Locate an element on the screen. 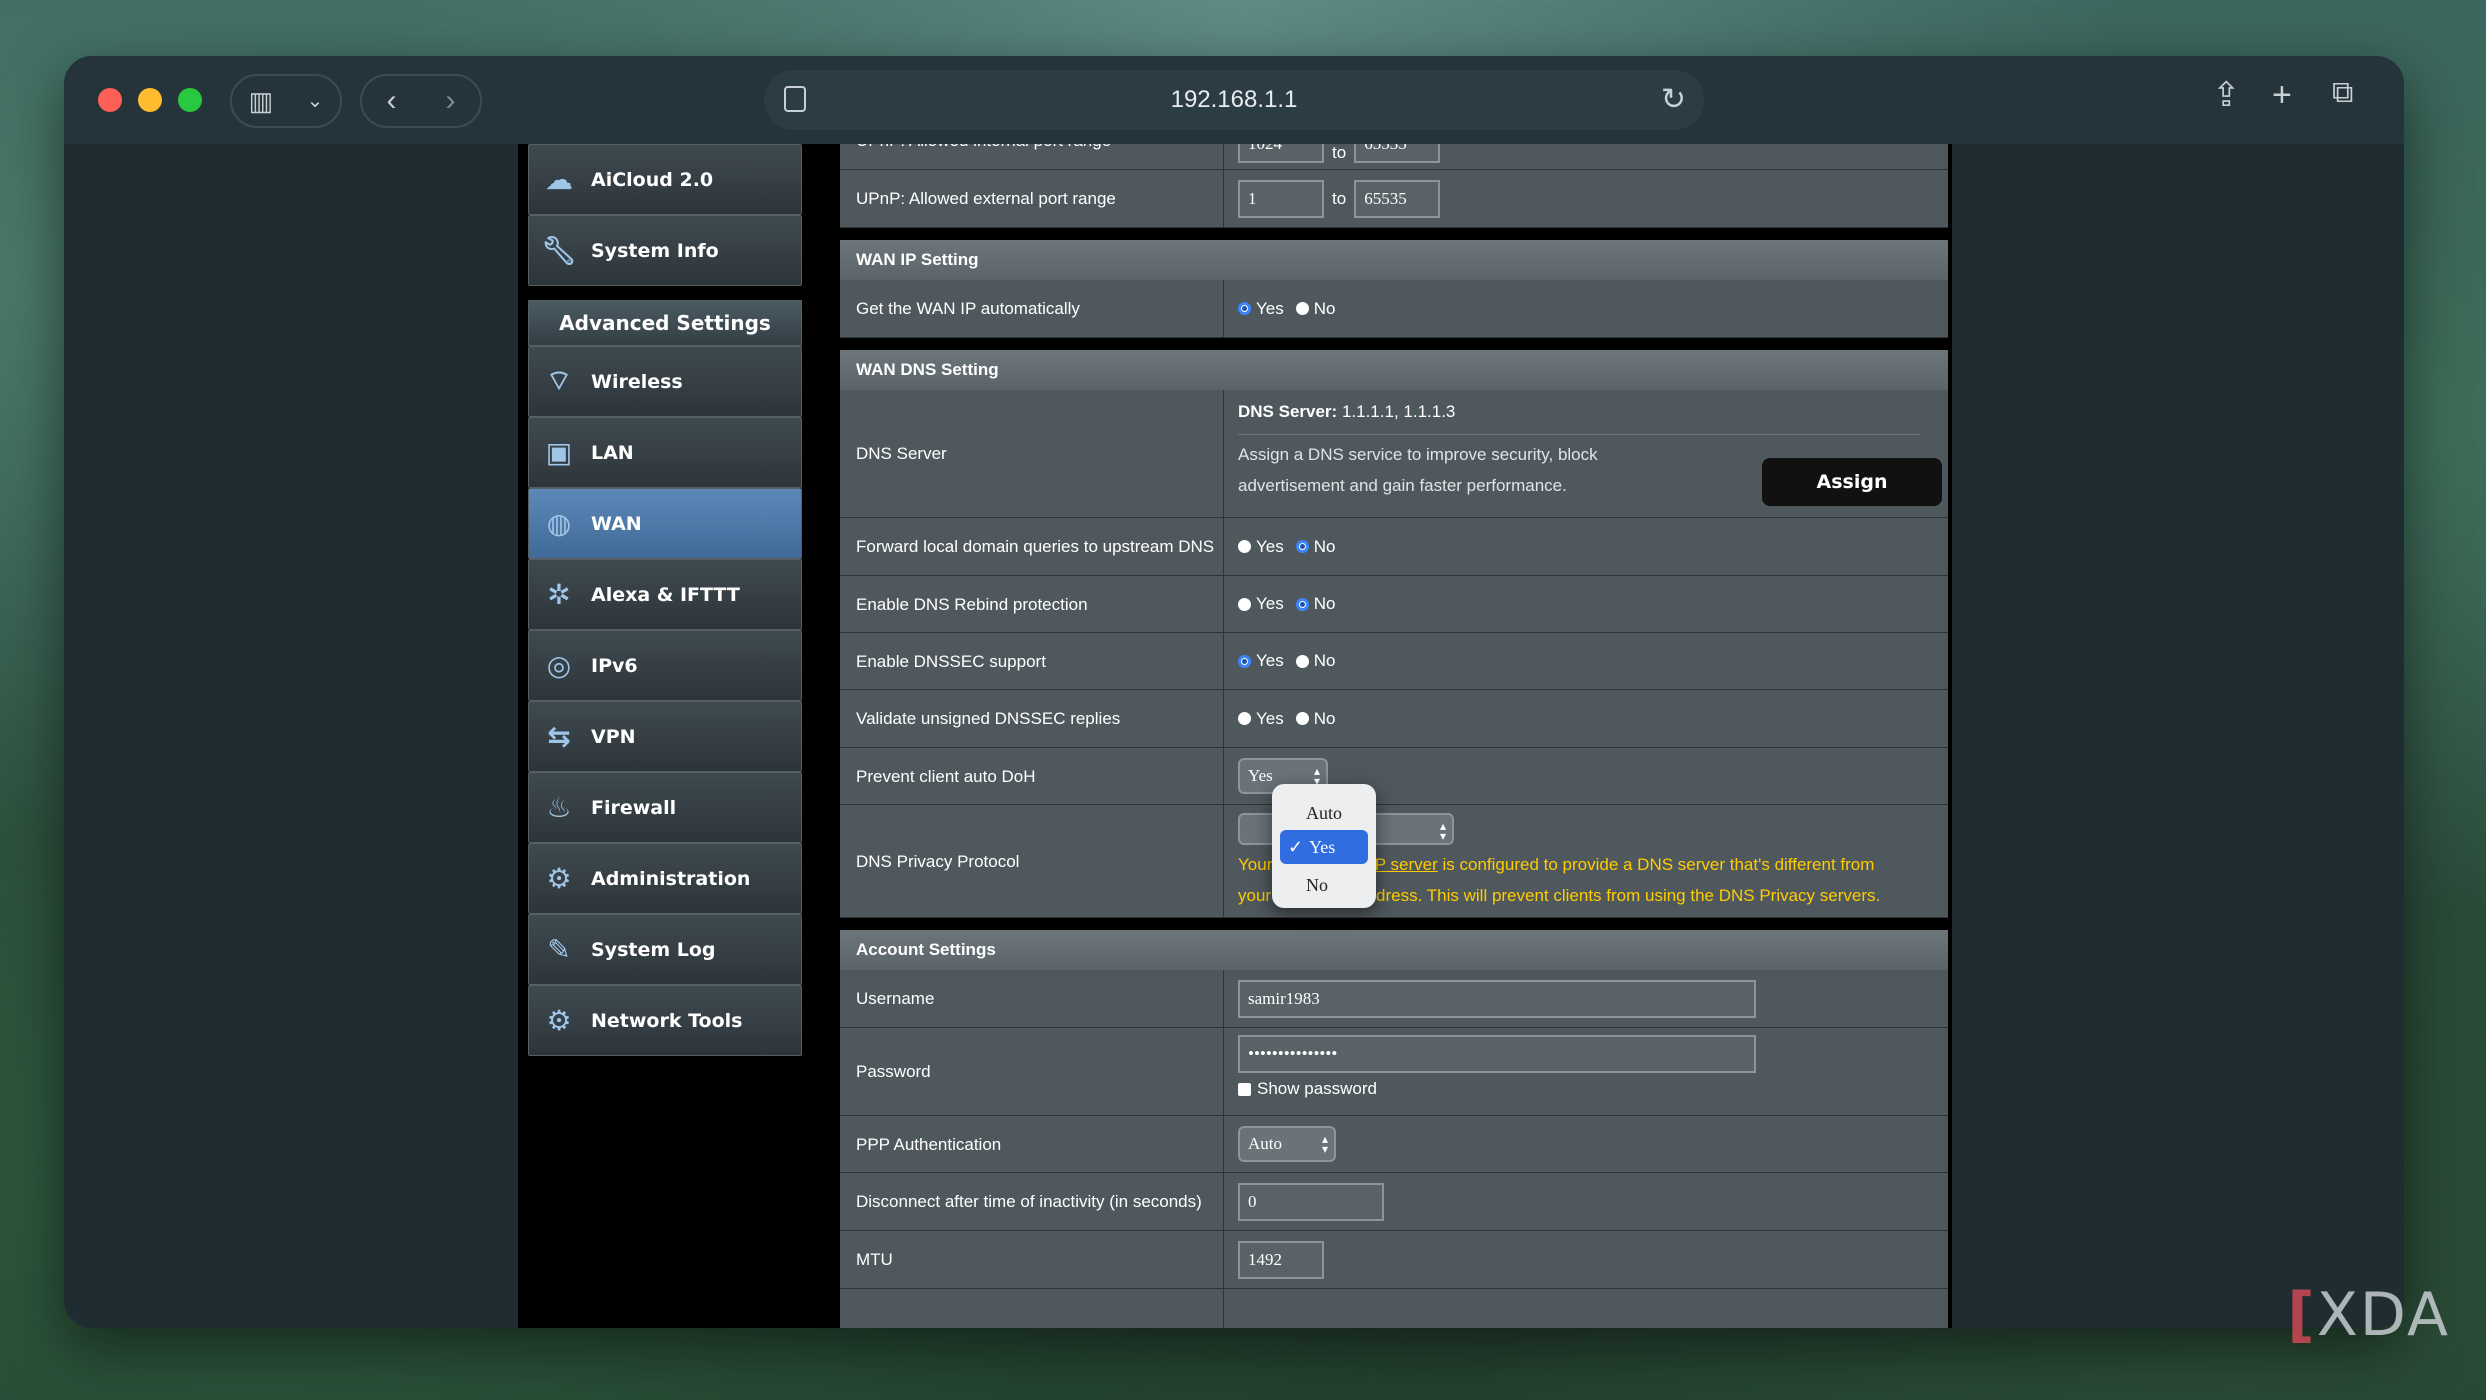  sidebar-item-label: VPN is located at coordinates (613, 736).